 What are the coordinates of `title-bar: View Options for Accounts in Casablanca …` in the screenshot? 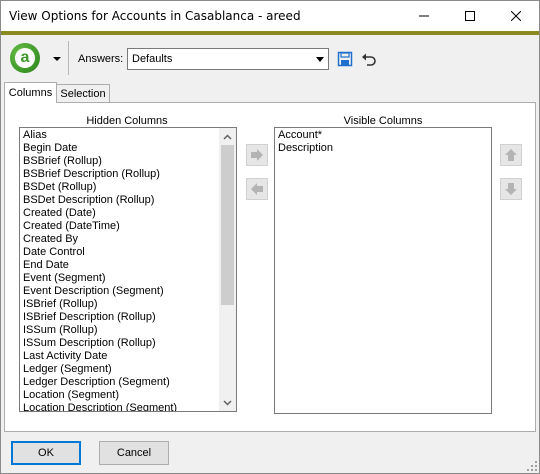 It's located at (270, 16).